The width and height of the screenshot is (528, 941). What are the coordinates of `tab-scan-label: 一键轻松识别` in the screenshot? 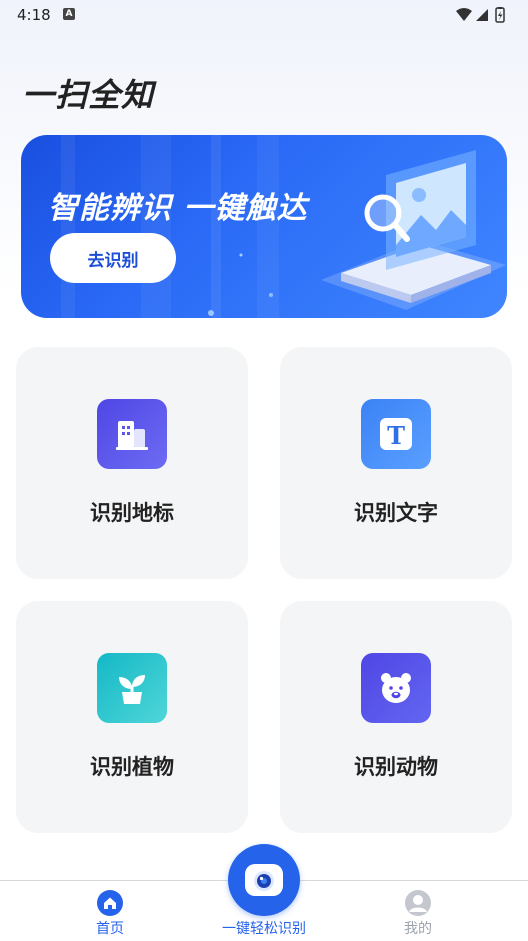 It's located at (264, 929).